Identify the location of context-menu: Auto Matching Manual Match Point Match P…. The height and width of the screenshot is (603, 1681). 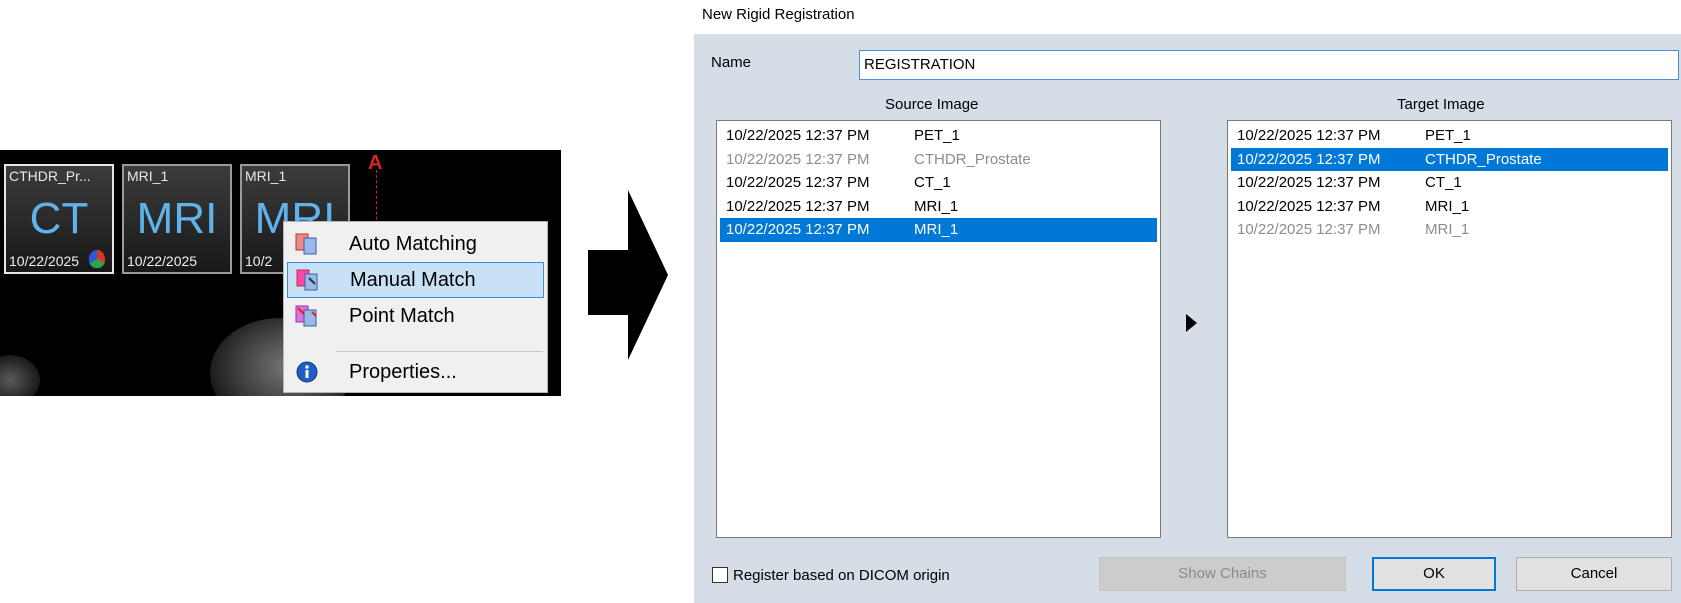
(415, 307).